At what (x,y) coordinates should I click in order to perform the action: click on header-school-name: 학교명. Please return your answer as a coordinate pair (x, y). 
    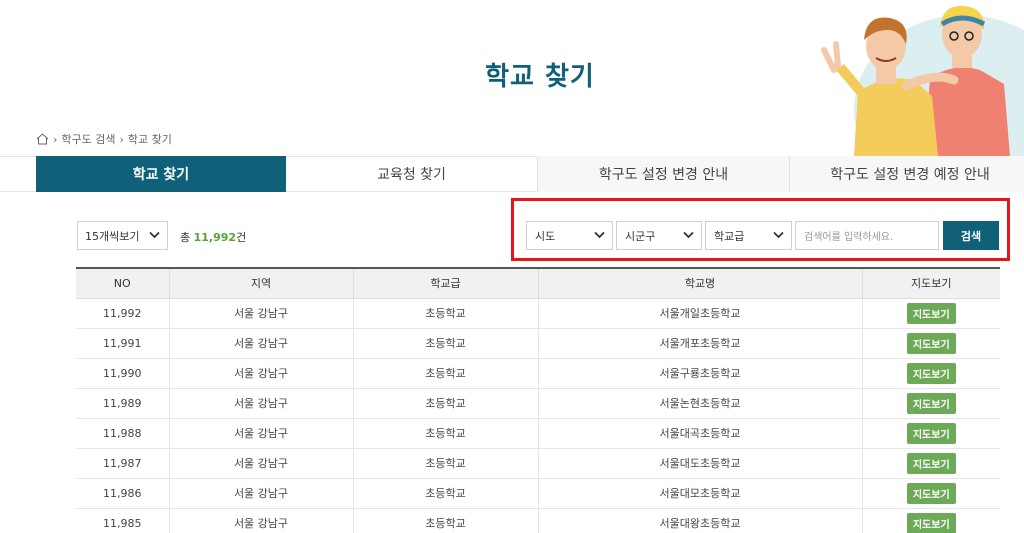
    Looking at the image, I should click on (700, 283).